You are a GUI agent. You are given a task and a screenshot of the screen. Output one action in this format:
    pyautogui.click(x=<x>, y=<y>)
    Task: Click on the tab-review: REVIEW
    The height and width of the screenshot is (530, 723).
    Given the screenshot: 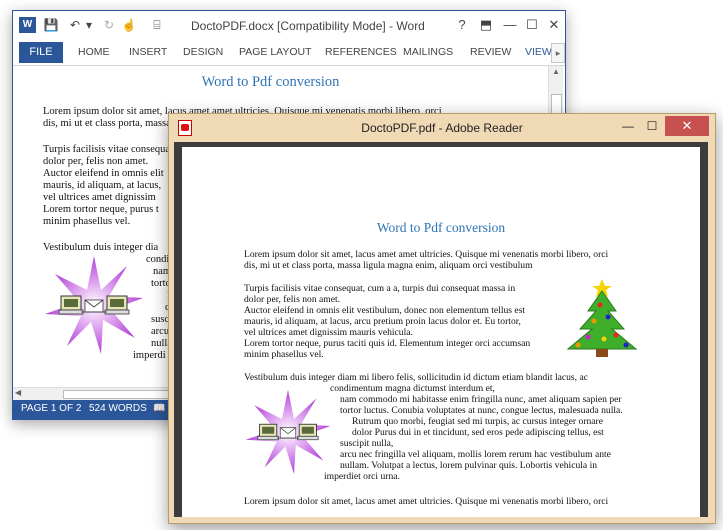 What is the action you would take?
    pyautogui.click(x=490, y=52)
    